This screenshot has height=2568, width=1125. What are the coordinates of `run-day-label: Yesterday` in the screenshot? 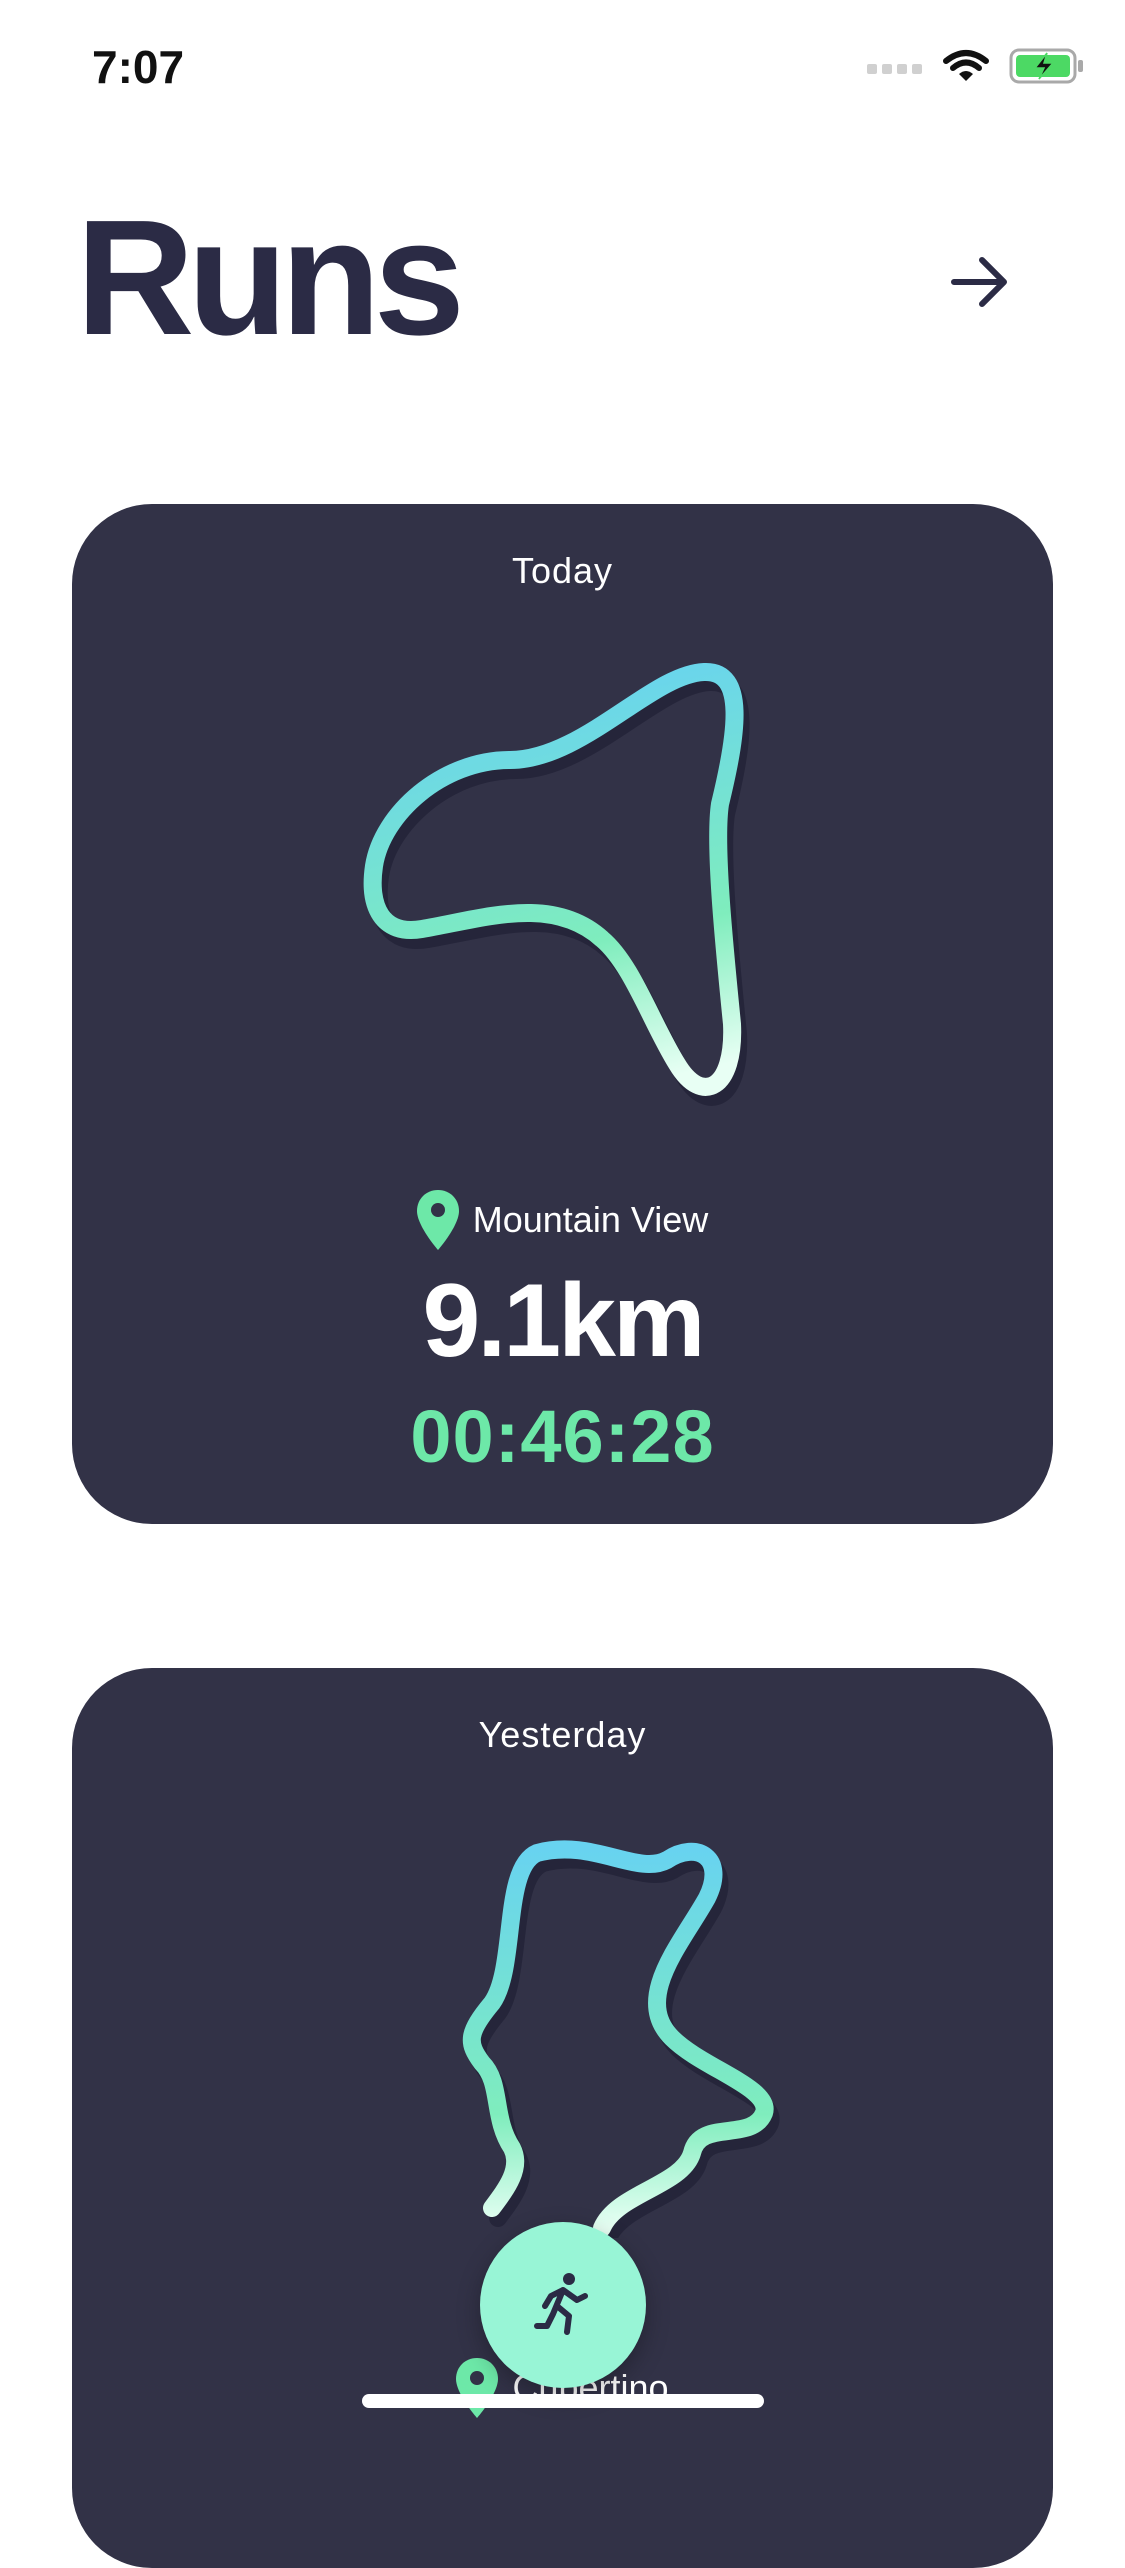 It's located at (562, 1734).